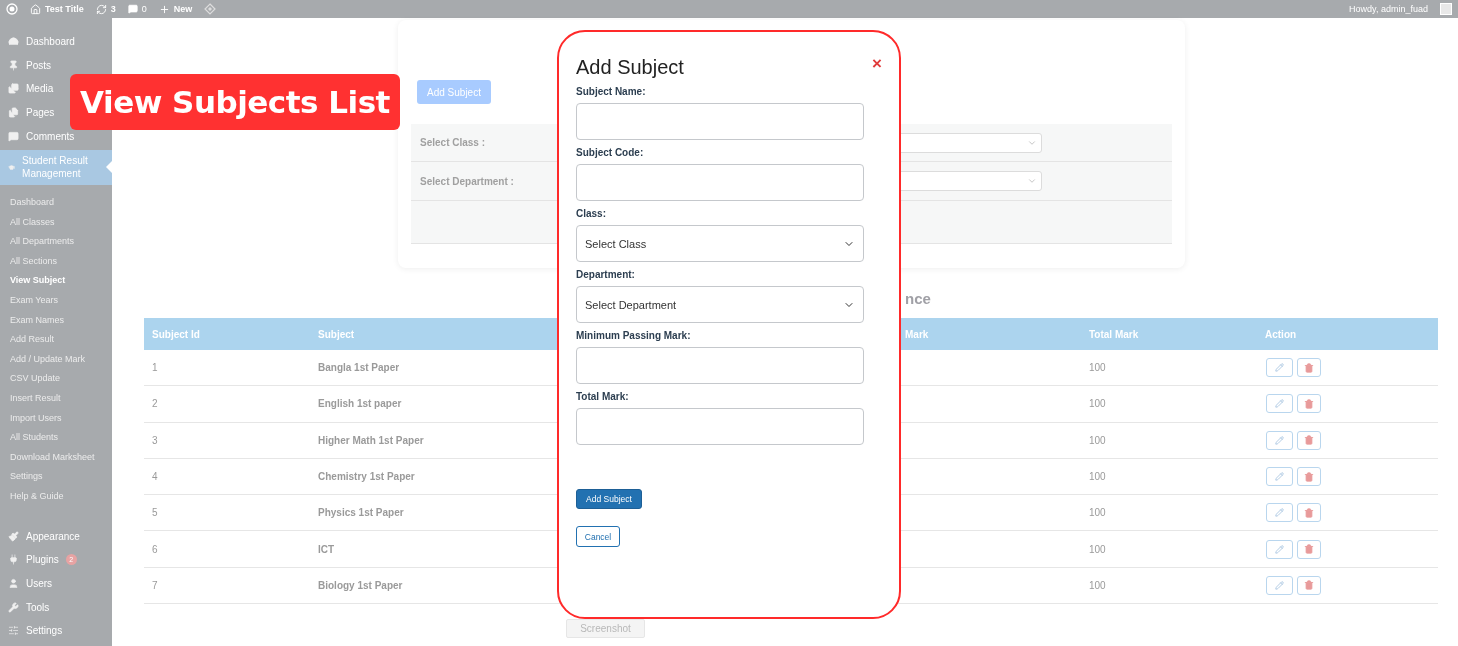 This screenshot has width=1458, height=646. I want to click on modal-title: Add Subject, so click(630, 67).